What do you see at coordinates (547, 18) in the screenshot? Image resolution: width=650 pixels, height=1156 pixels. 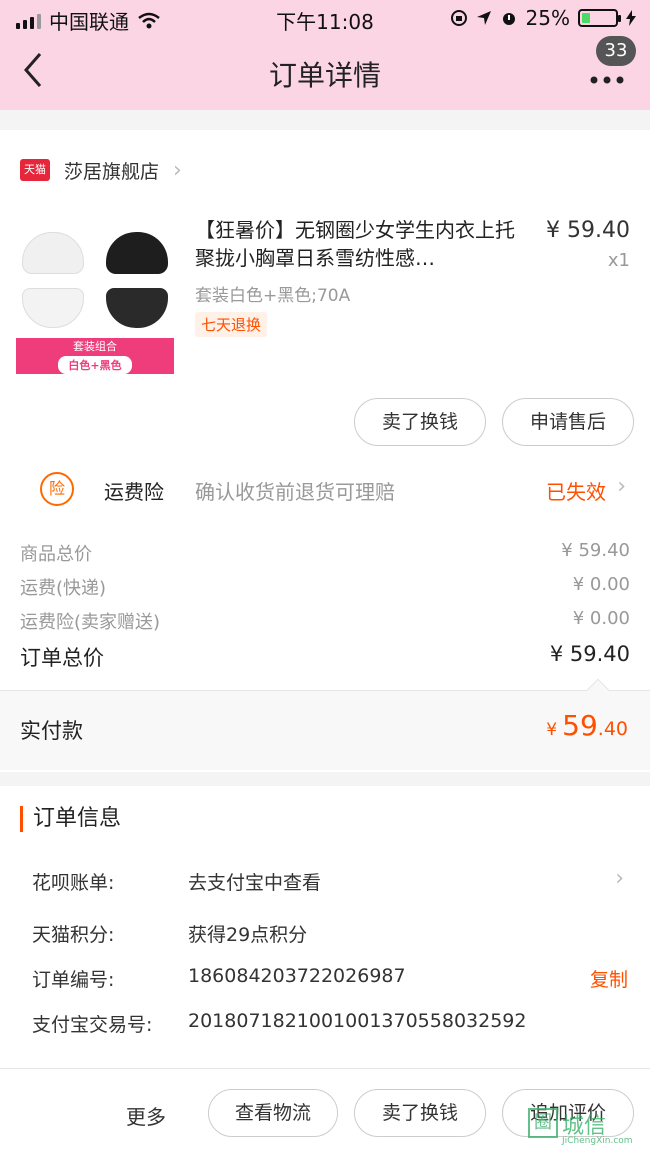 I see `battery-percent: 25%` at bounding box center [547, 18].